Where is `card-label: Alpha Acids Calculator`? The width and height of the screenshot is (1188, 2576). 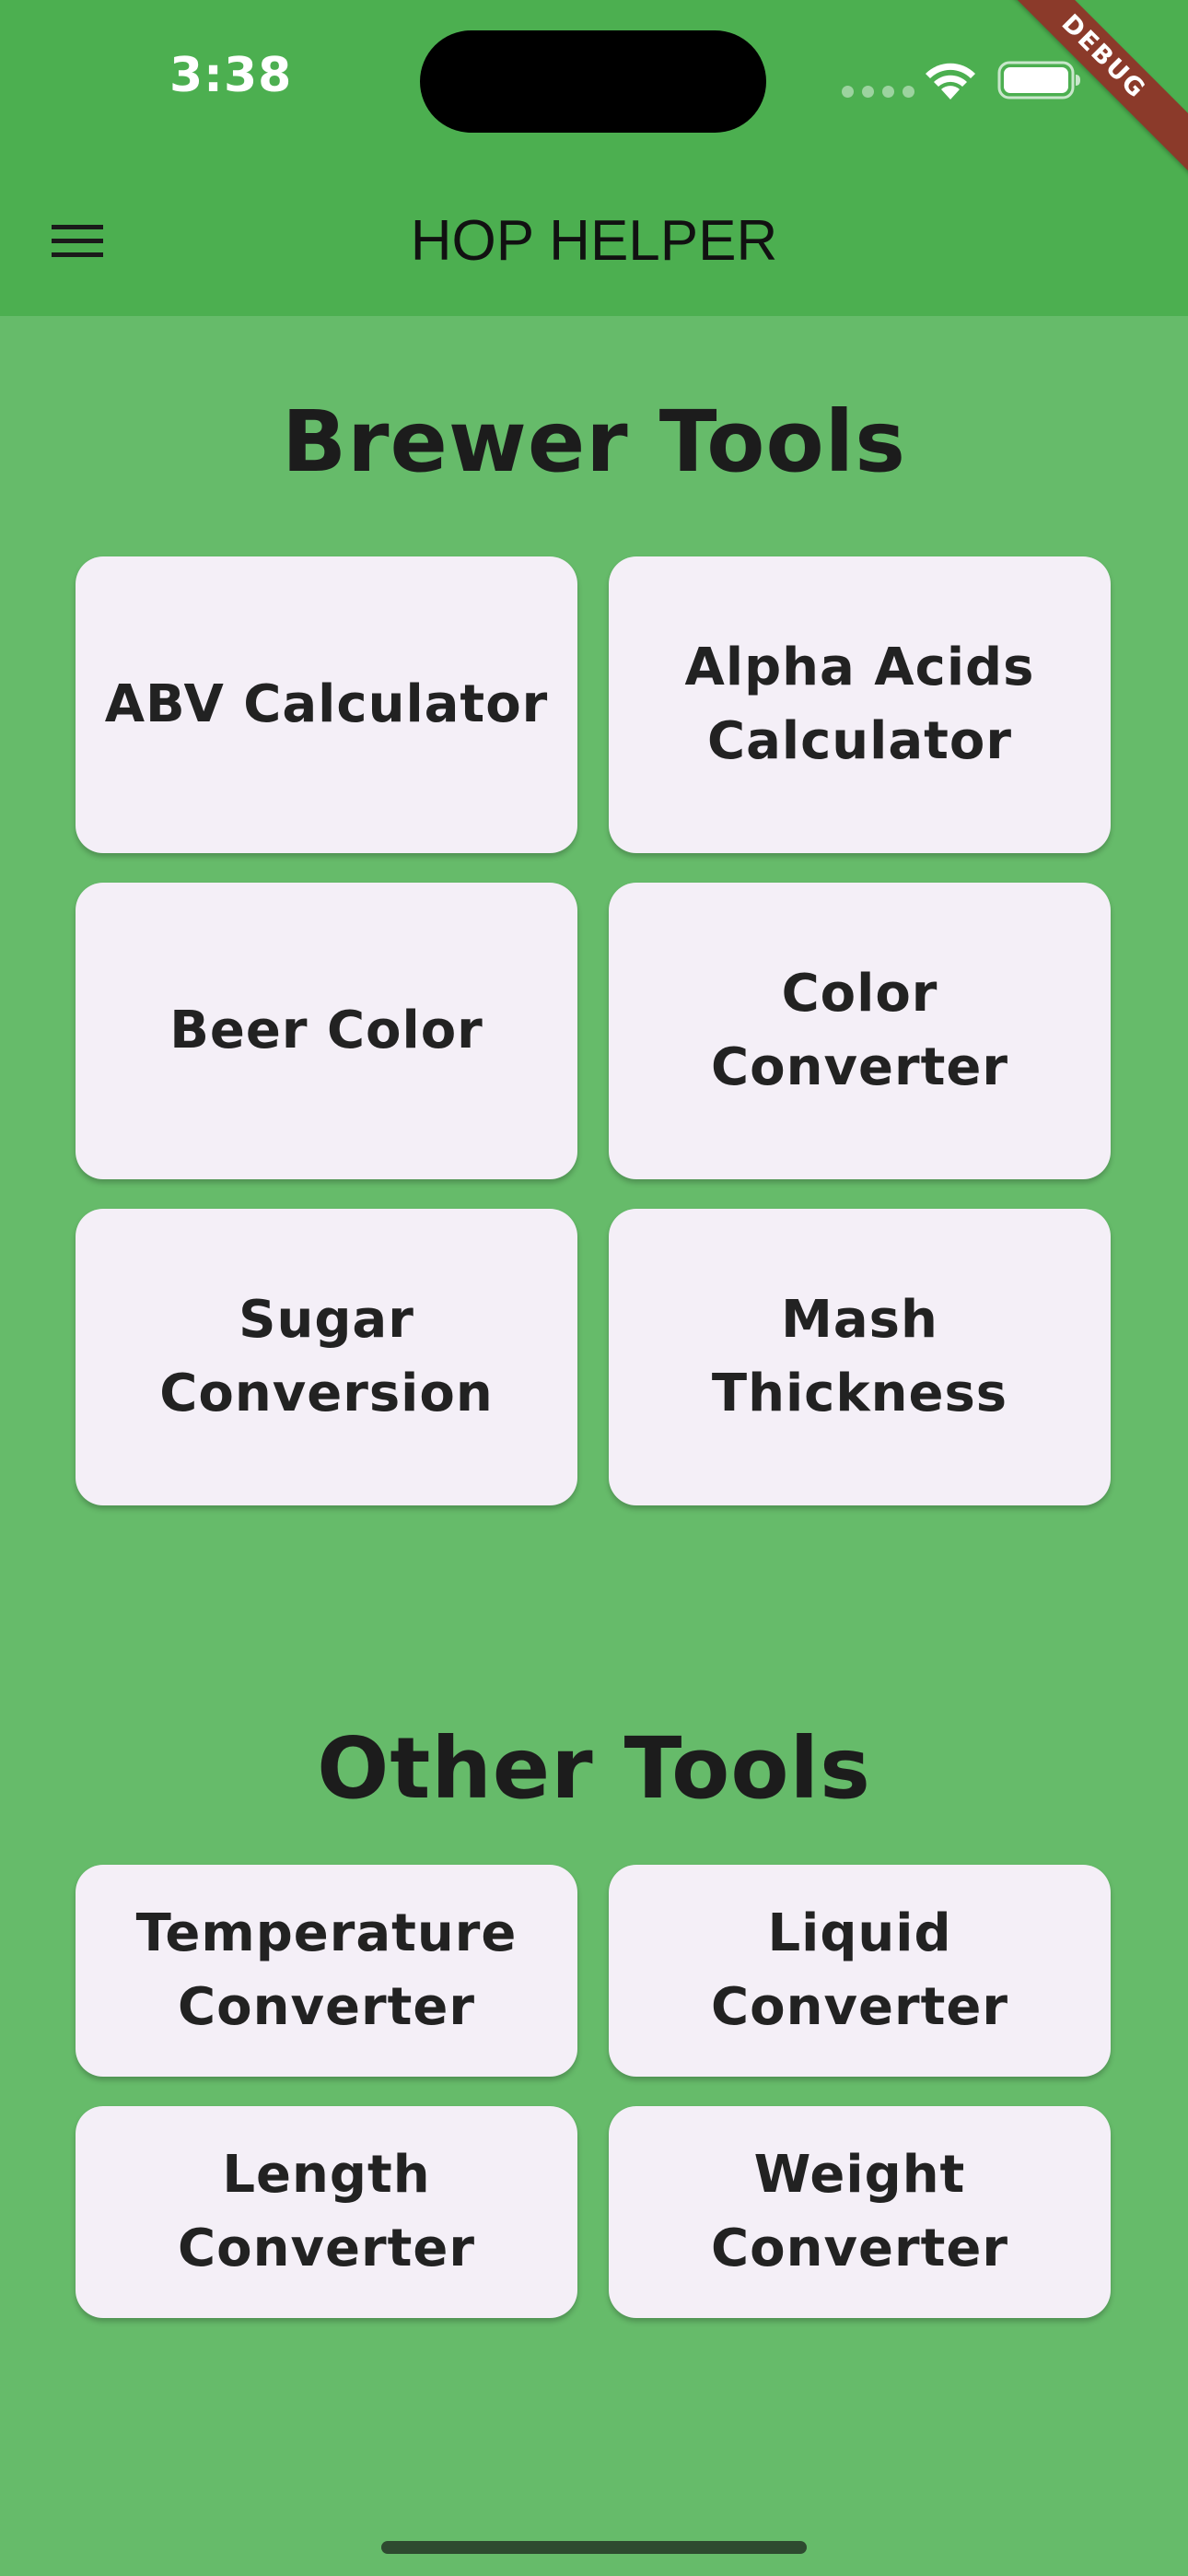 card-label: Alpha Acids Calculator is located at coordinates (859, 704).